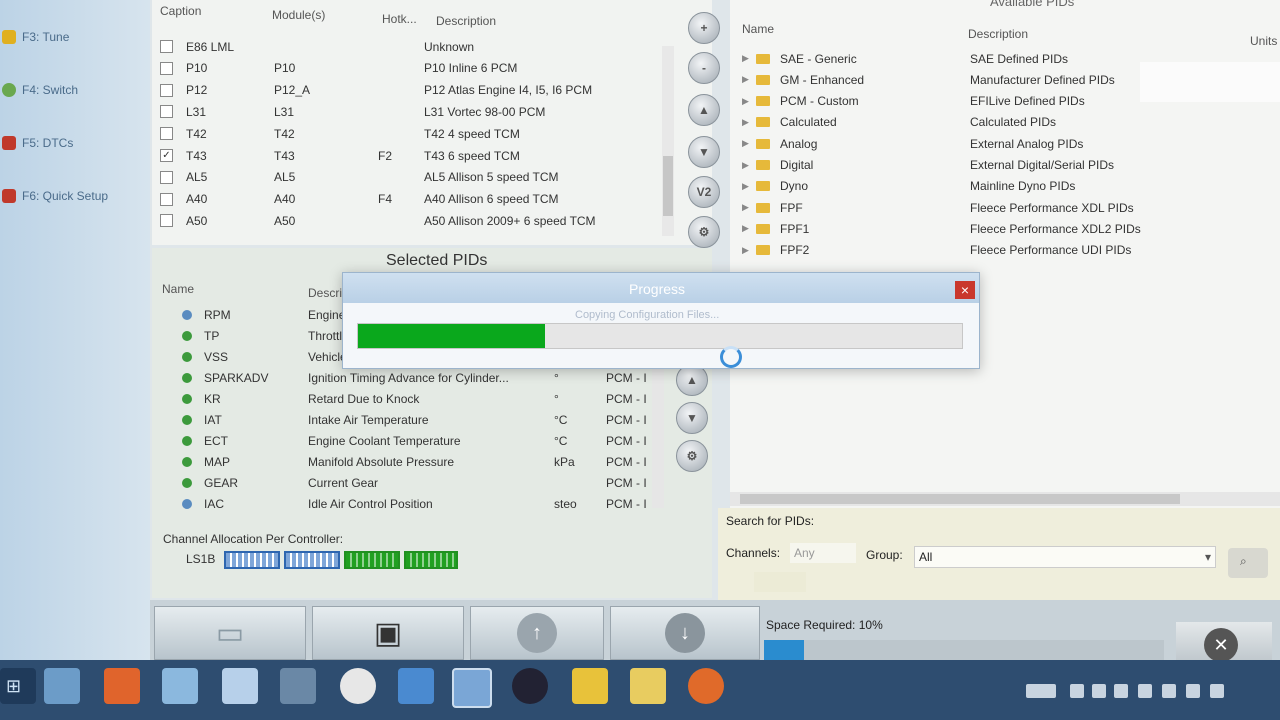  Describe the element at coordinates (704, 152) in the screenshot. I see `move-down-button: ▼` at that location.